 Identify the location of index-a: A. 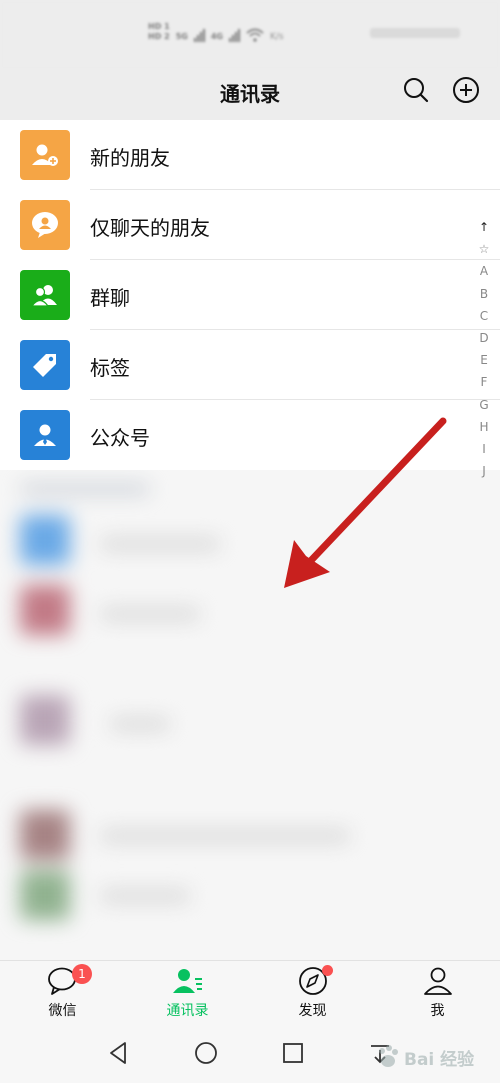
(484, 271).